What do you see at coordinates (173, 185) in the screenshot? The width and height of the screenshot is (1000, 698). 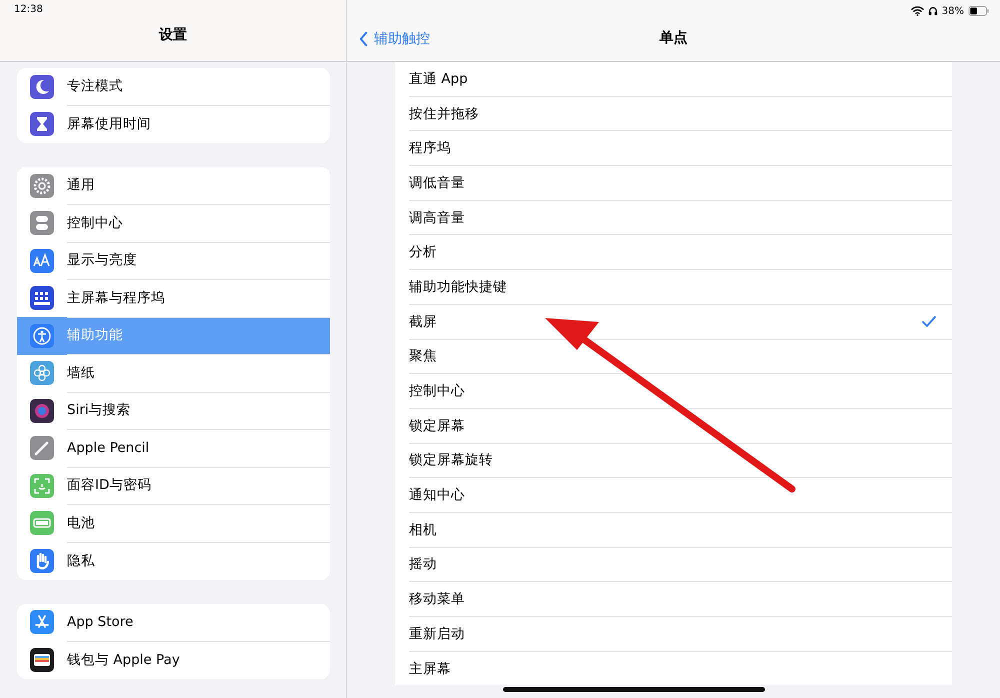 I see `sidebar-item: 通用` at bounding box center [173, 185].